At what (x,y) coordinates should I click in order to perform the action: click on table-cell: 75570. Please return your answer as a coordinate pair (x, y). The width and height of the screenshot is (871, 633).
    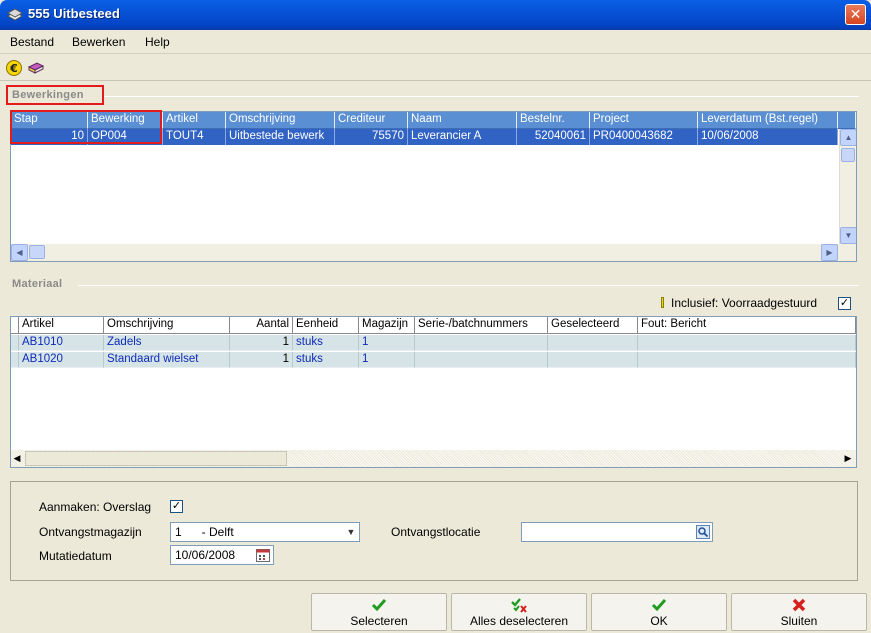
    Looking at the image, I should click on (371, 137).